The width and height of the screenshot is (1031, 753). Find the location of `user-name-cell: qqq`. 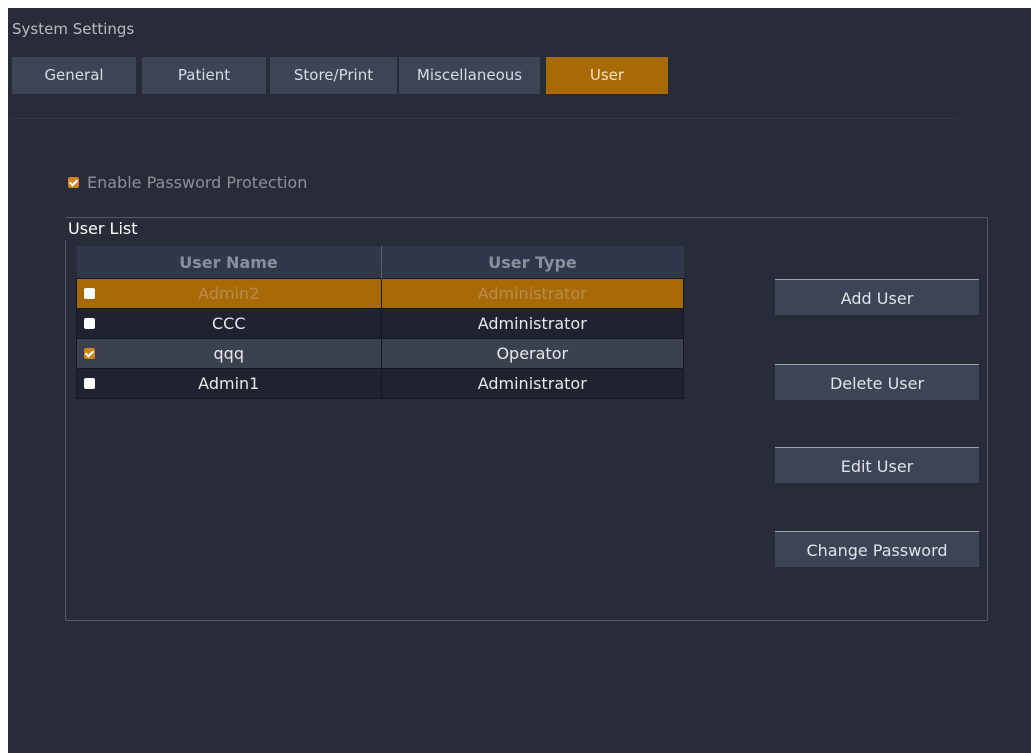

user-name-cell: qqq is located at coordinates (229, 353).